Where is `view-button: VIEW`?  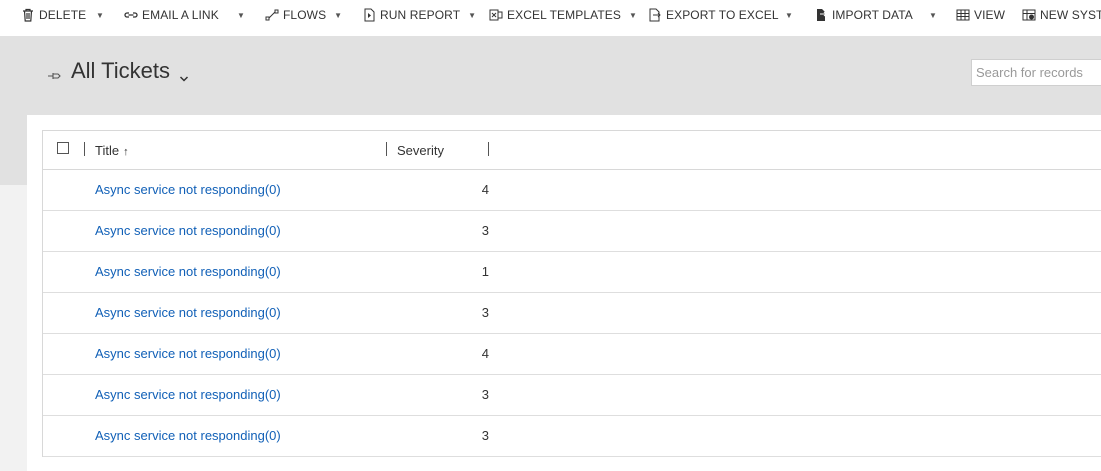
view-button: VIEW is located at coordinates (980, 15).